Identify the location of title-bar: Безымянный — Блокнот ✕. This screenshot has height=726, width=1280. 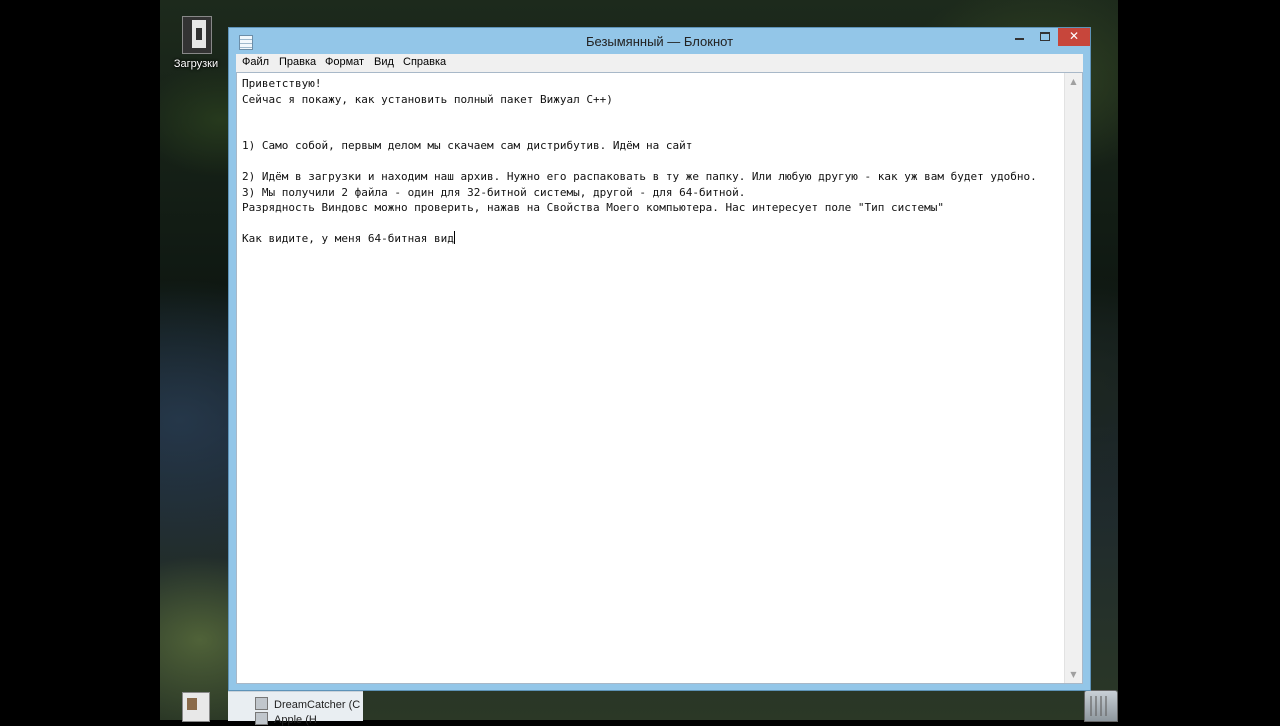
(659, 41).